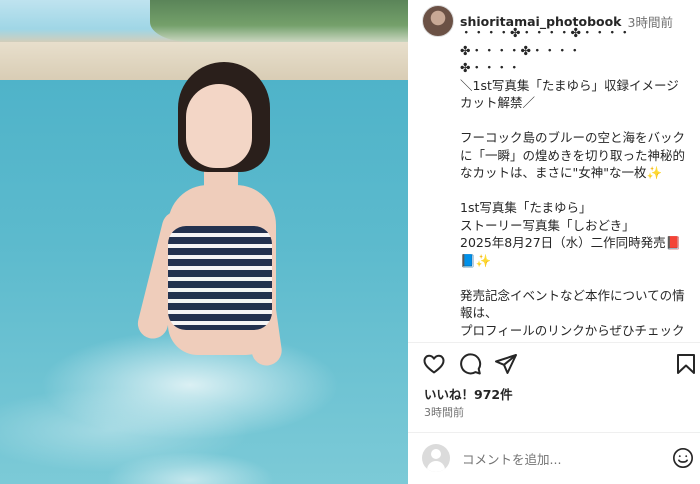 This screenshot has height=484, width=700. What do you see at coordinates (470, 364) in the screenshot?
I see `comment-bubble-icon` at bounding box center [470, 364].